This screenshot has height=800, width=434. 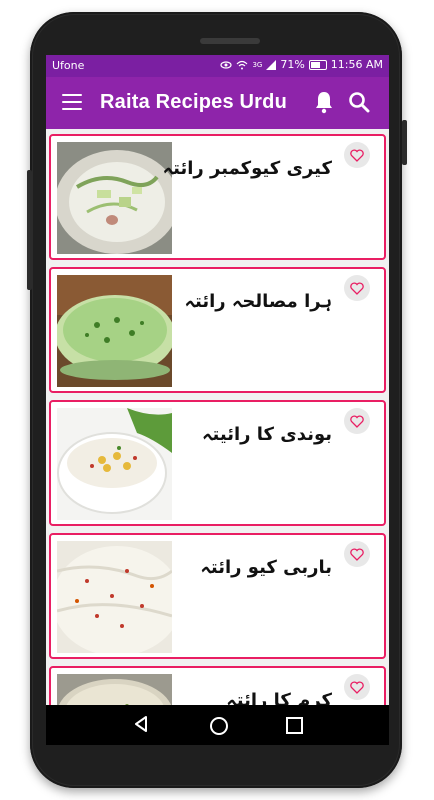 I want to click on eye-icon, so click(x=226, y=64).